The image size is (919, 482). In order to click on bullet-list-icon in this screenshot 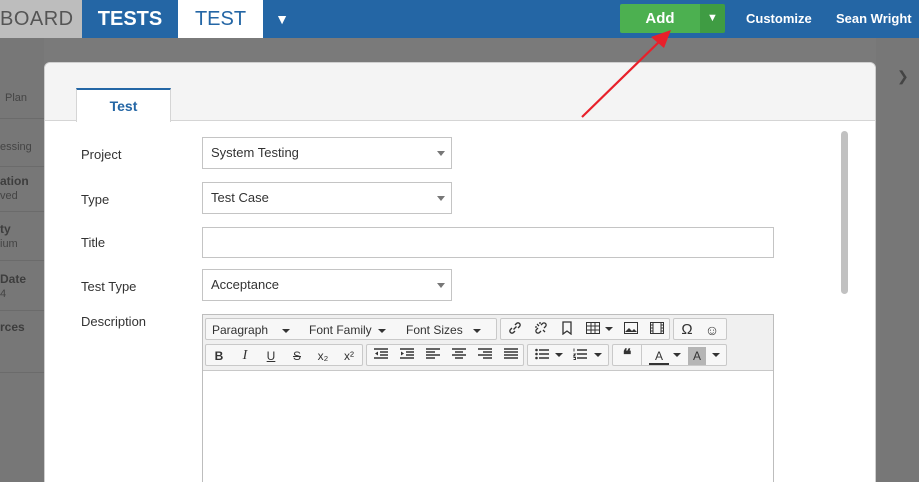, I will do `click(542, 354)`.